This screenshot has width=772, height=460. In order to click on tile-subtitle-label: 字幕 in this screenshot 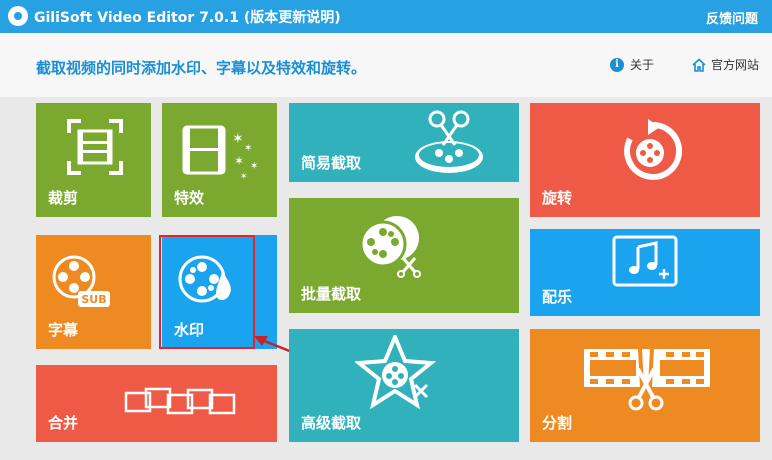, I will do `click(63, 330)`.